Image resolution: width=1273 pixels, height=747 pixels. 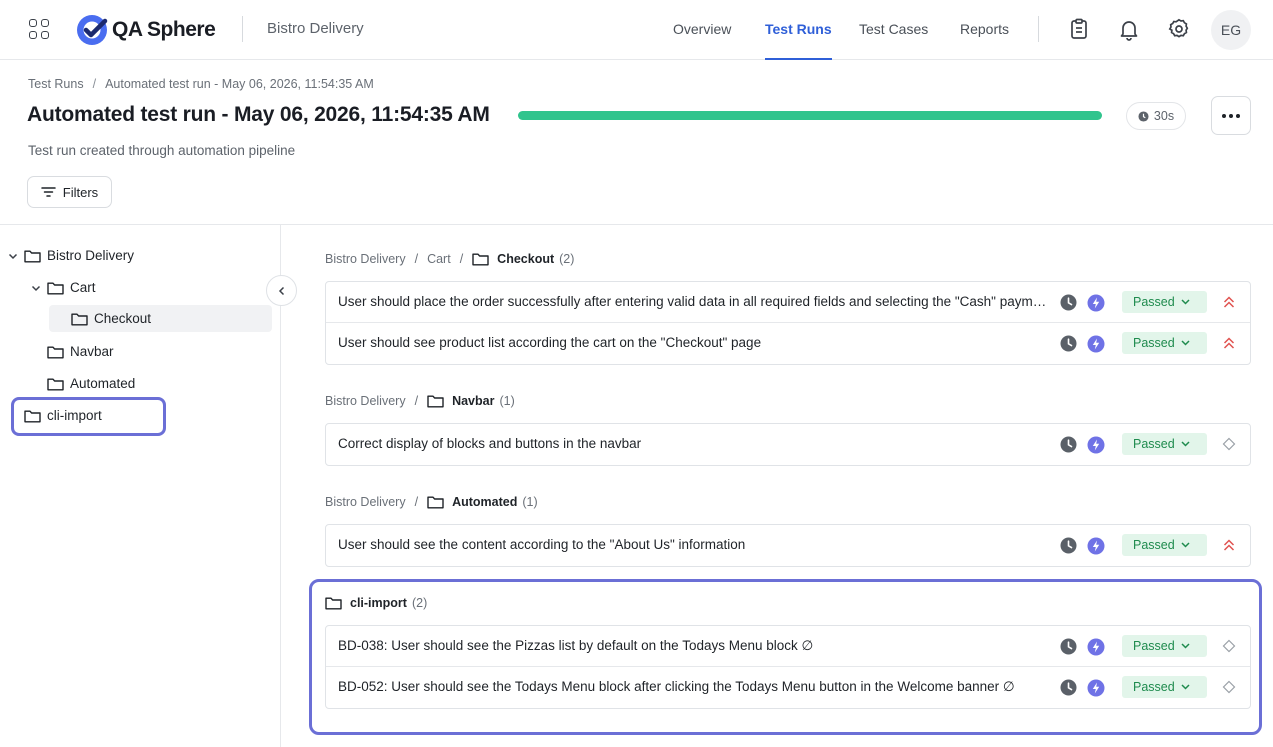 What do you see at coordinates (702, 30) in the screenshot?
I see `nav-tab-overview: Overview` at bounding box center [702, 30].